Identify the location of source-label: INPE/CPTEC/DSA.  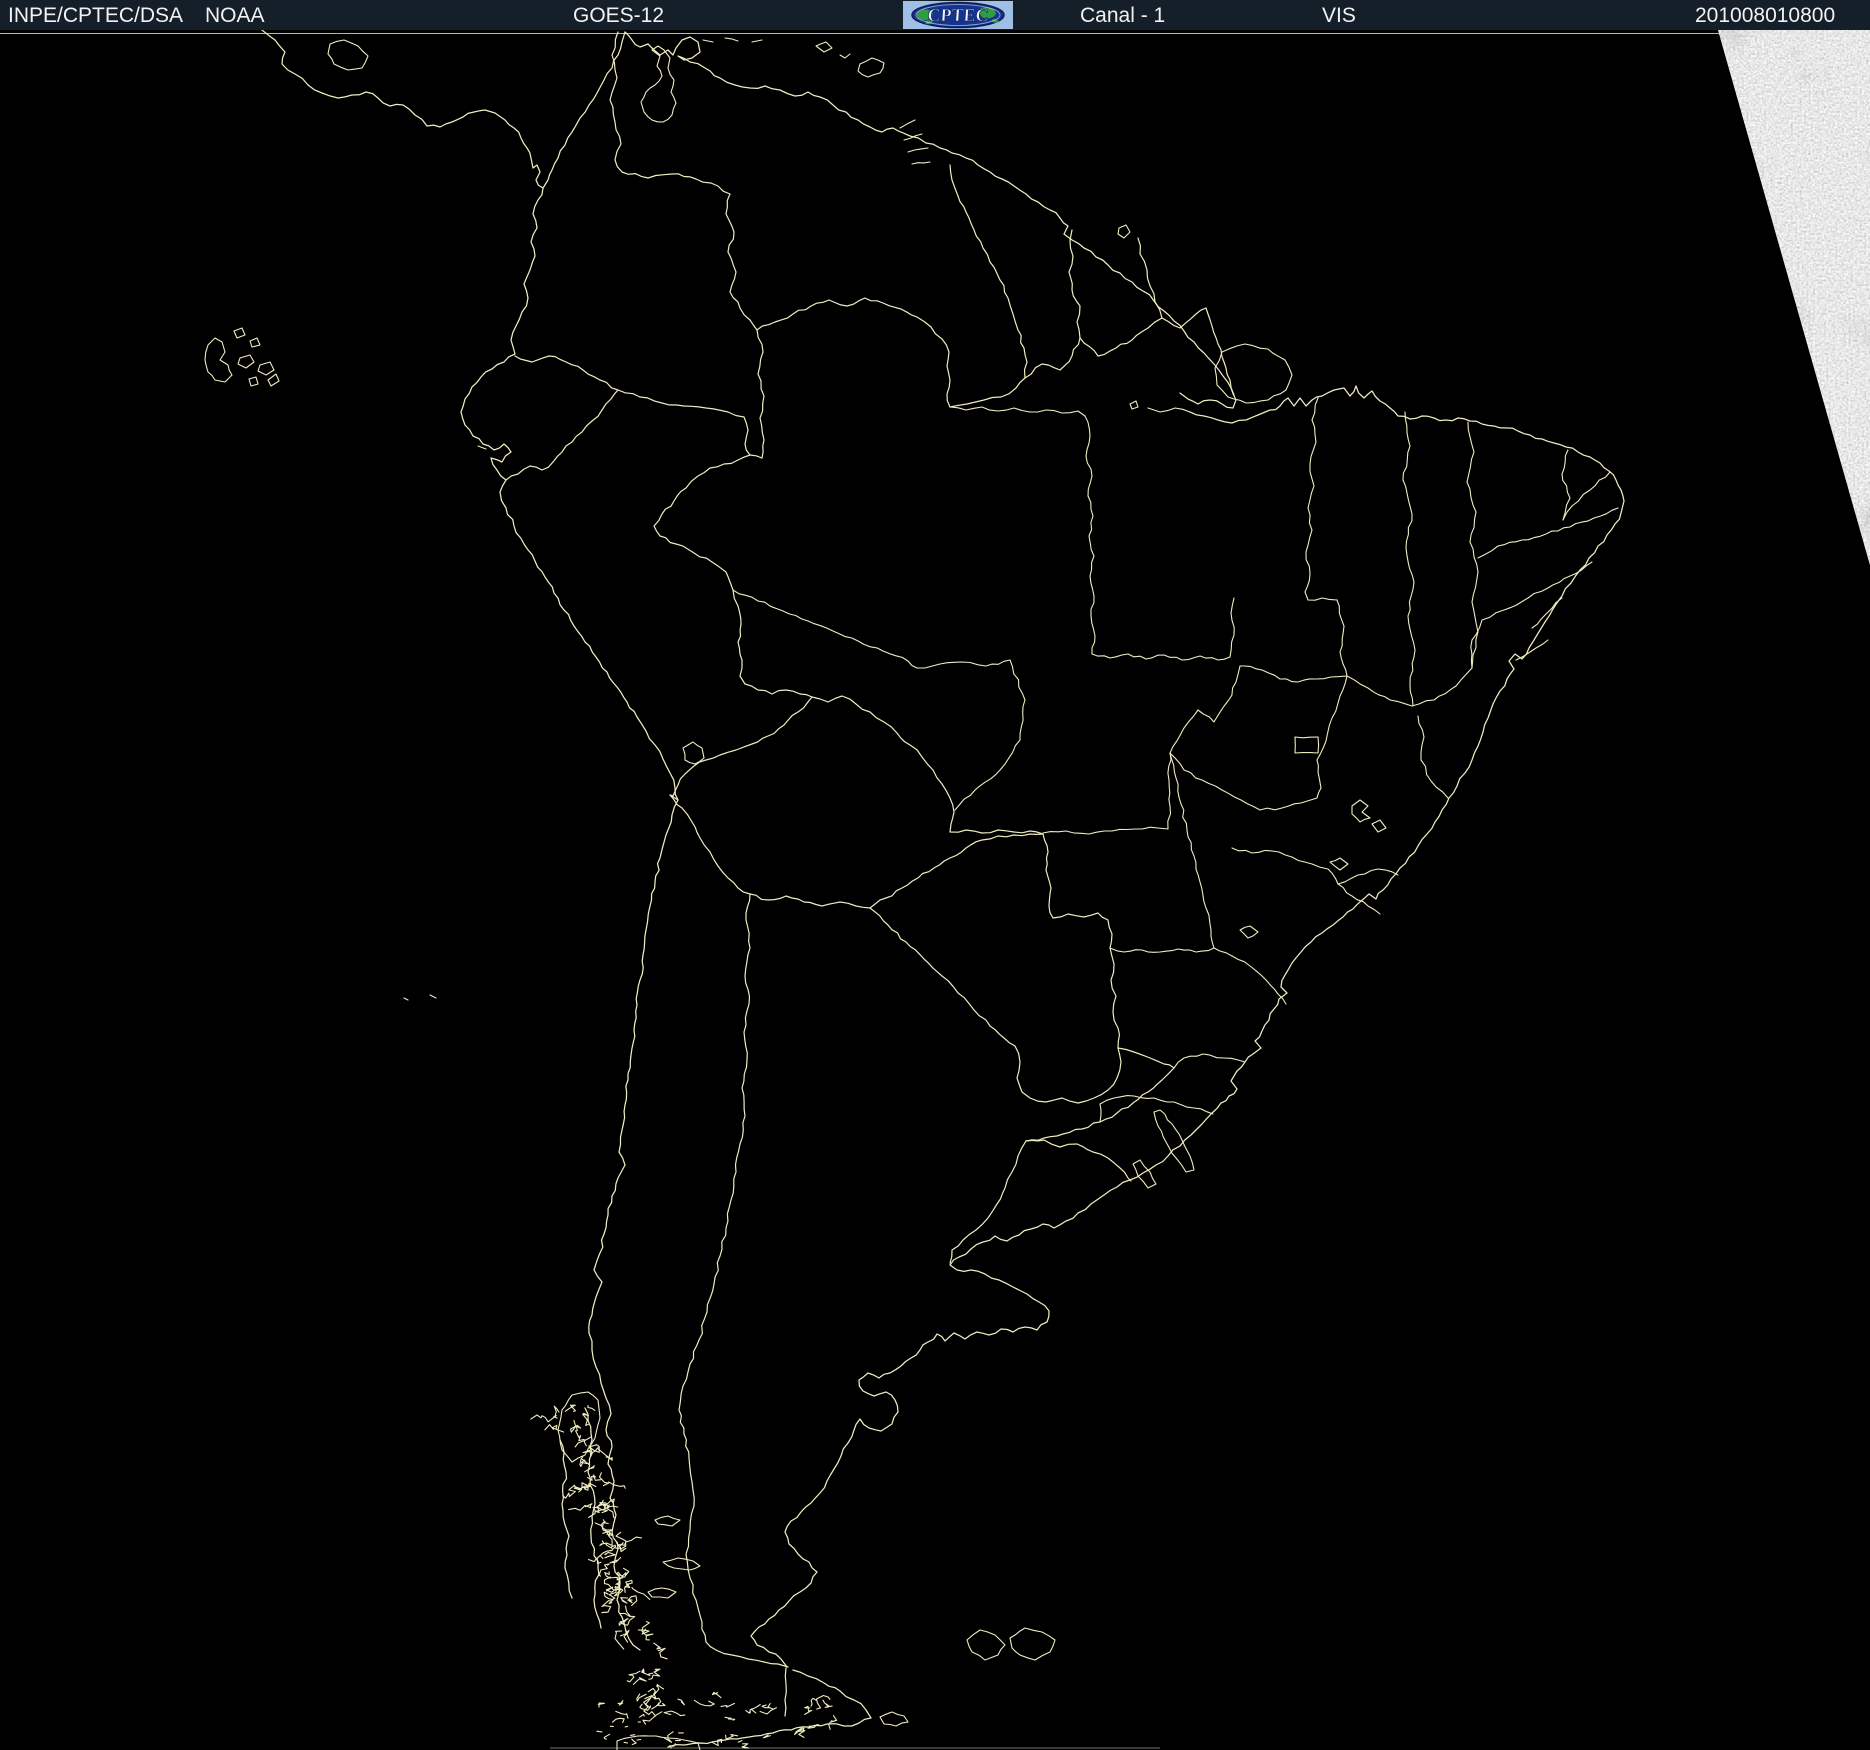
(96, 15).